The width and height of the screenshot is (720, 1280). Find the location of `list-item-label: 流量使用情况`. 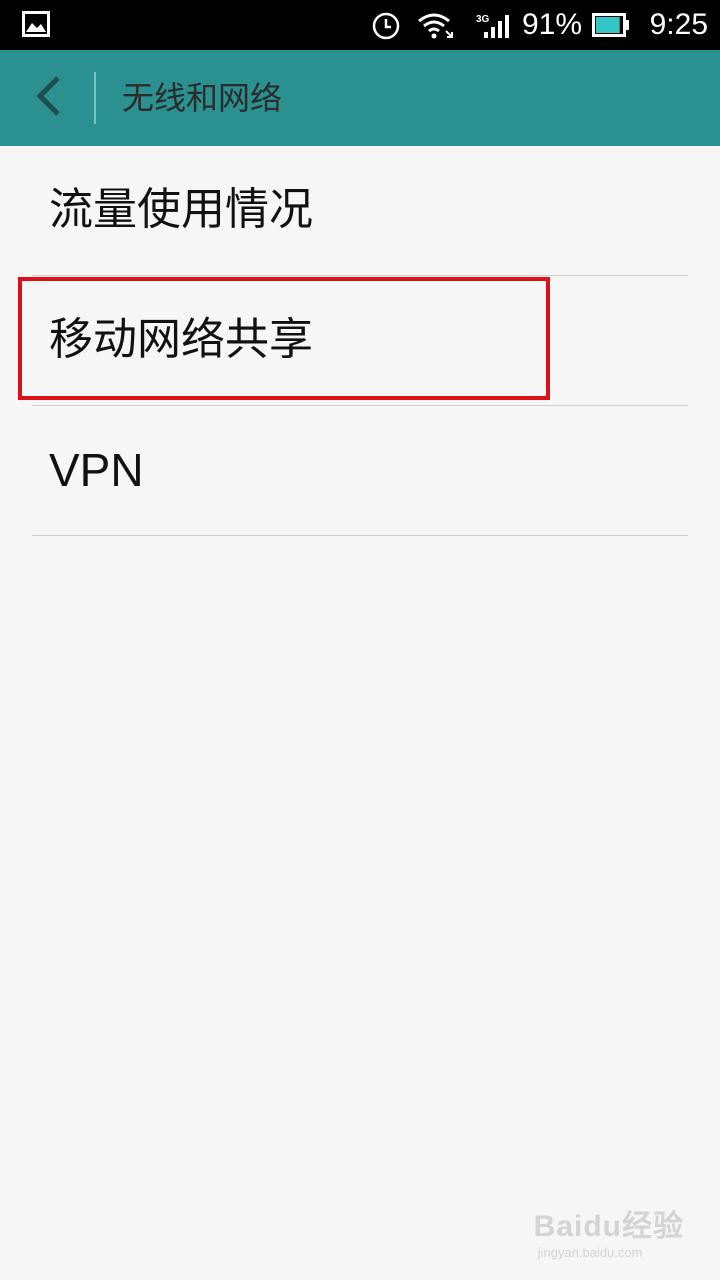

list-item-label: 流量使用情况 is located at coordinates (181, 209).